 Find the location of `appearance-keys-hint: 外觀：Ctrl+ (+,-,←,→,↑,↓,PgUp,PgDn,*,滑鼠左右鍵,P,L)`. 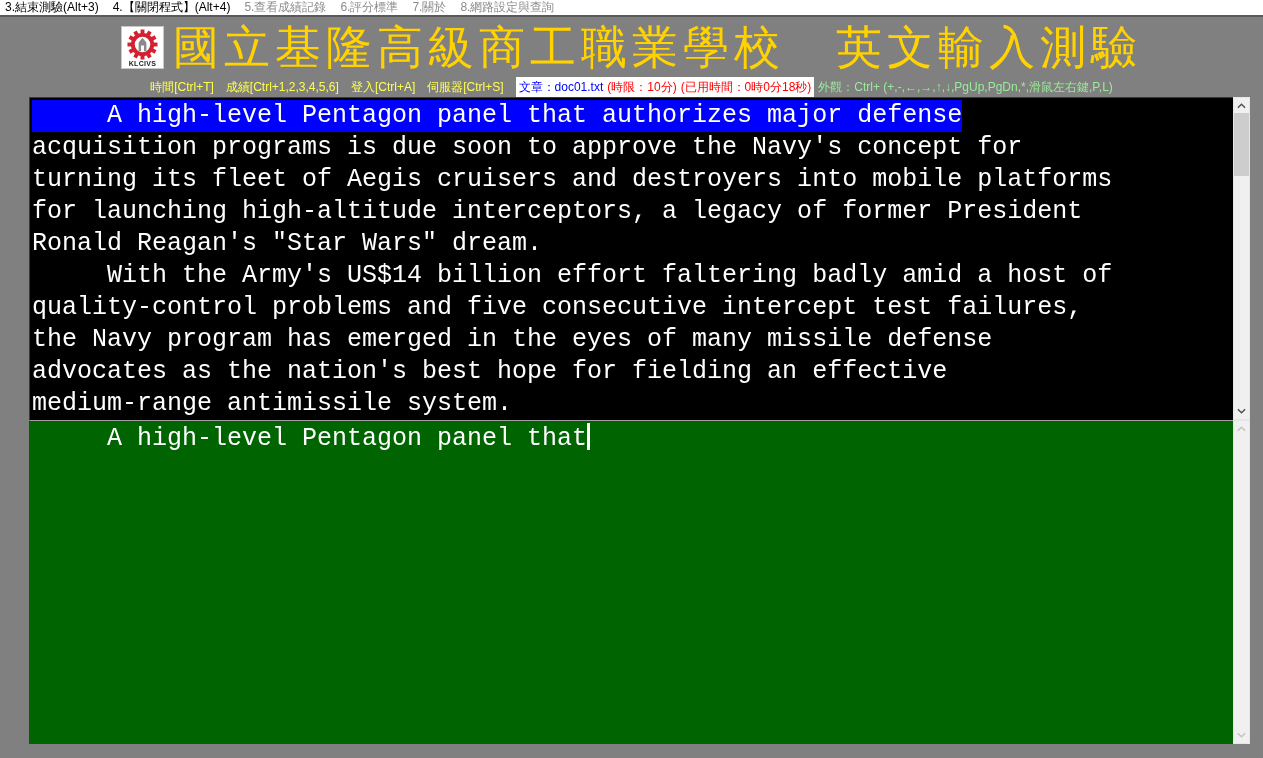

appearance-keys-hint: 外觀：Ctrl+ (+,-,←,→,↑,↓,PgUp,PgDn,*,滑鼠左右鍵,P,L) is located at coordinates (965, 87).